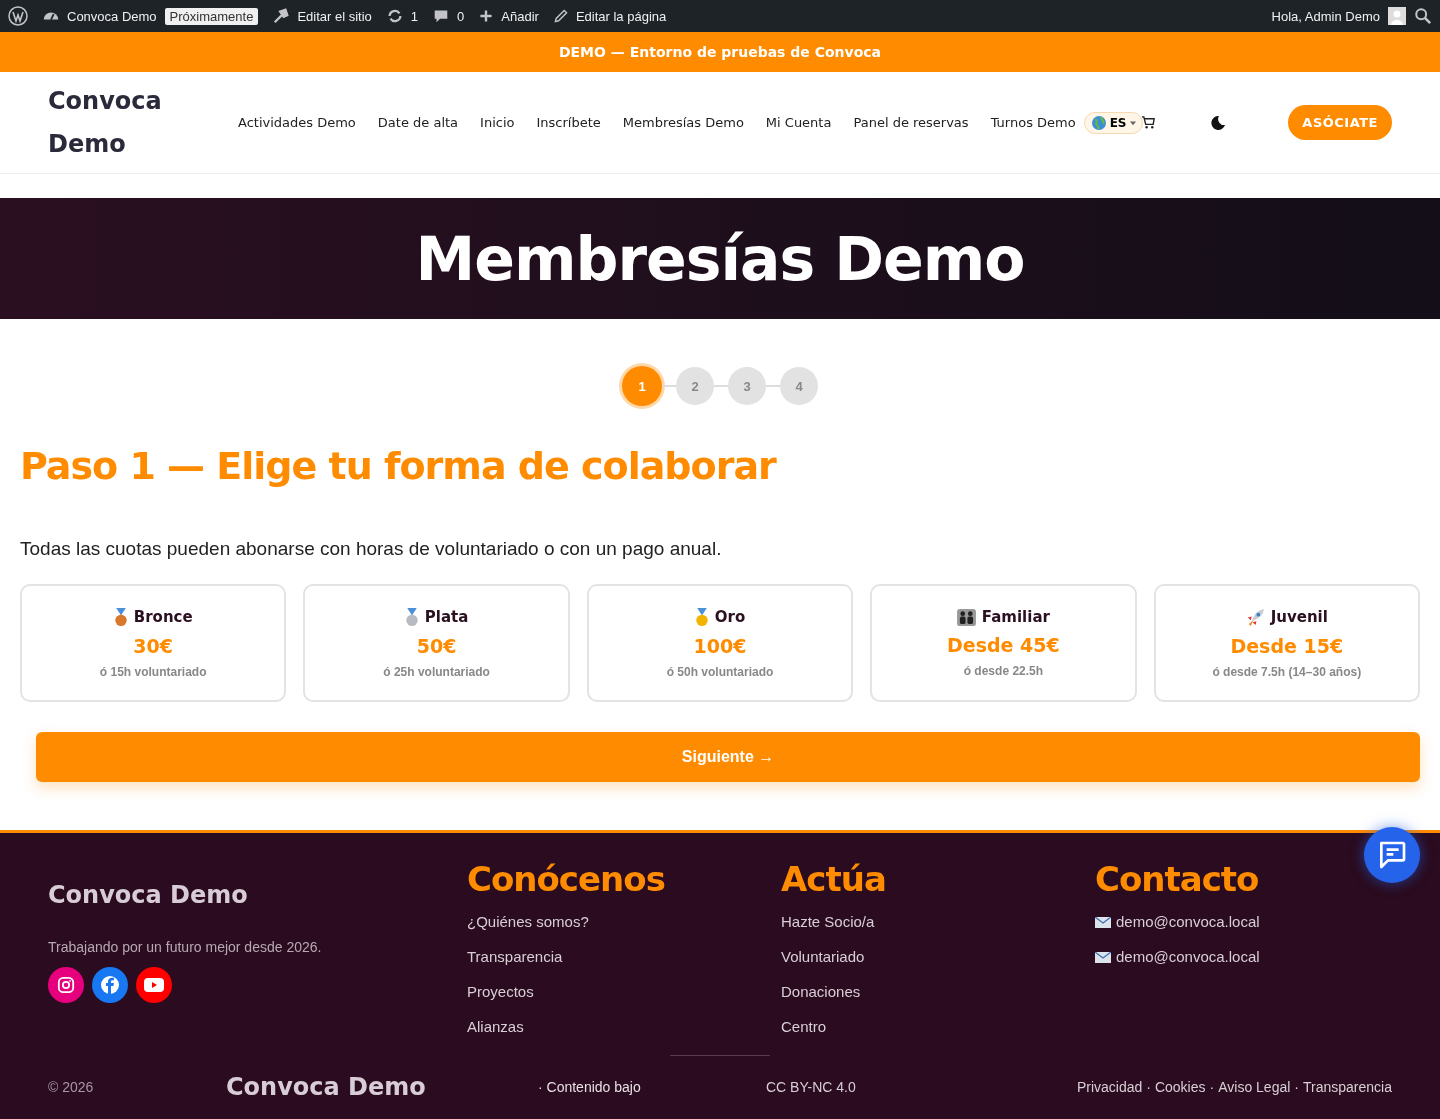 Image resolution: width=1440 pixels, height=1119 pixels. What do you see at coordinates (1003, 671) in the screenshot?
I see `tier-alternative: ó desde 22.5h` at bounding box center [1003, 671].